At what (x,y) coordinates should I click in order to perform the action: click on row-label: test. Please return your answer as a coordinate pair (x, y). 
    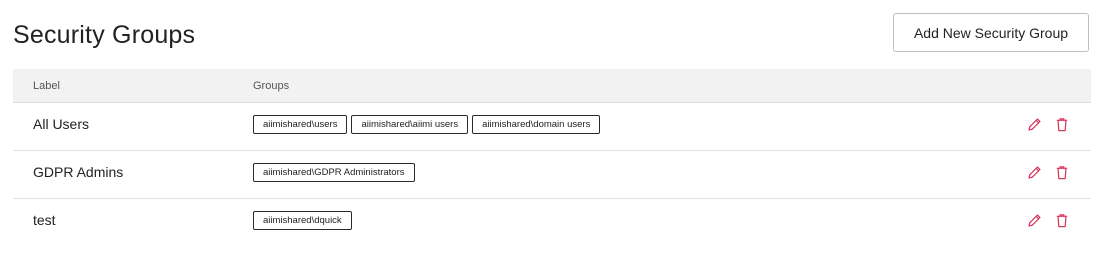
    Looking at the image, I should click on (44, 220).